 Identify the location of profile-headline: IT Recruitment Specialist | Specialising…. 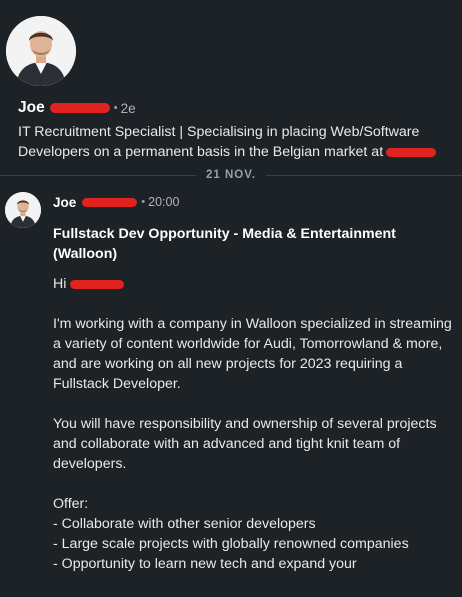
(238, 142).